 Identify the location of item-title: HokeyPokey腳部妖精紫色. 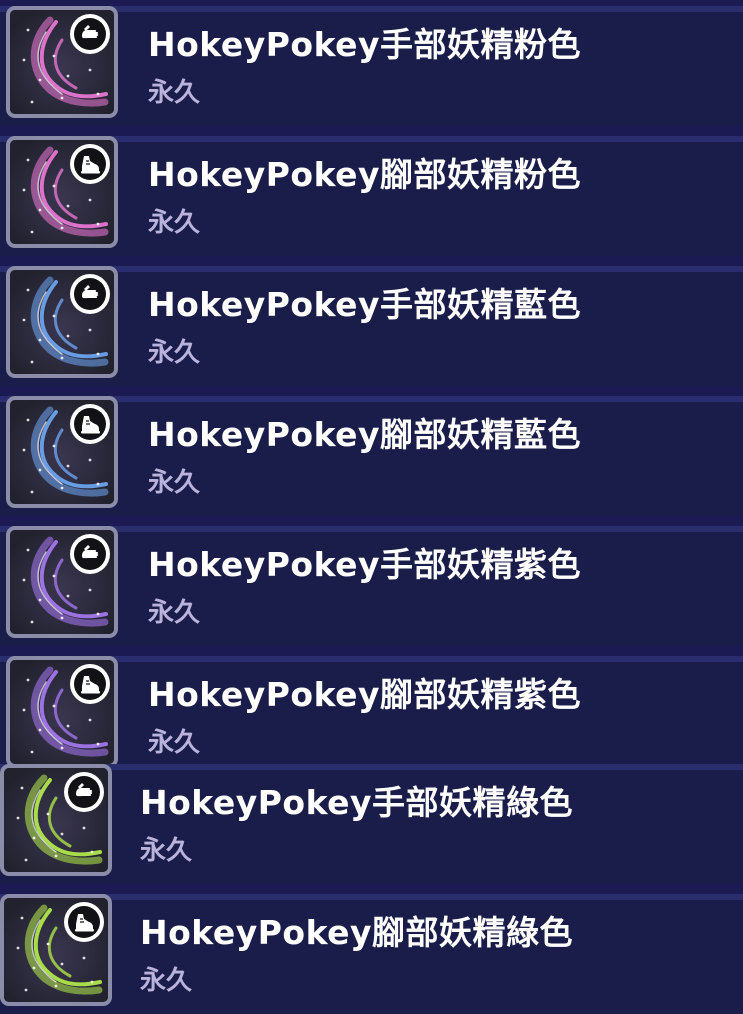
(365, 694).